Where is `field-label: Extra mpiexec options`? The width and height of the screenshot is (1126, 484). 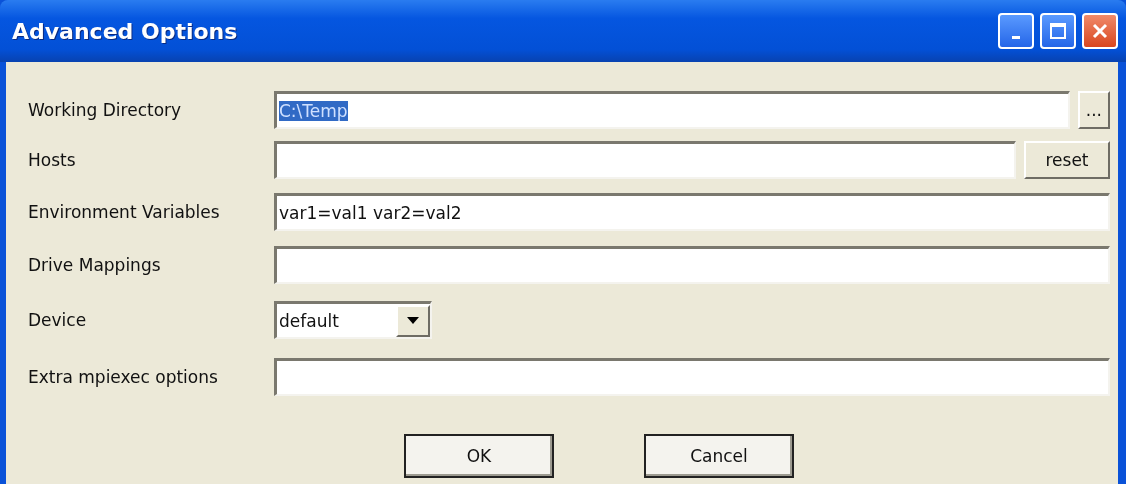 field-label: Extra mpiexec options is located at coordinates (123, 377).